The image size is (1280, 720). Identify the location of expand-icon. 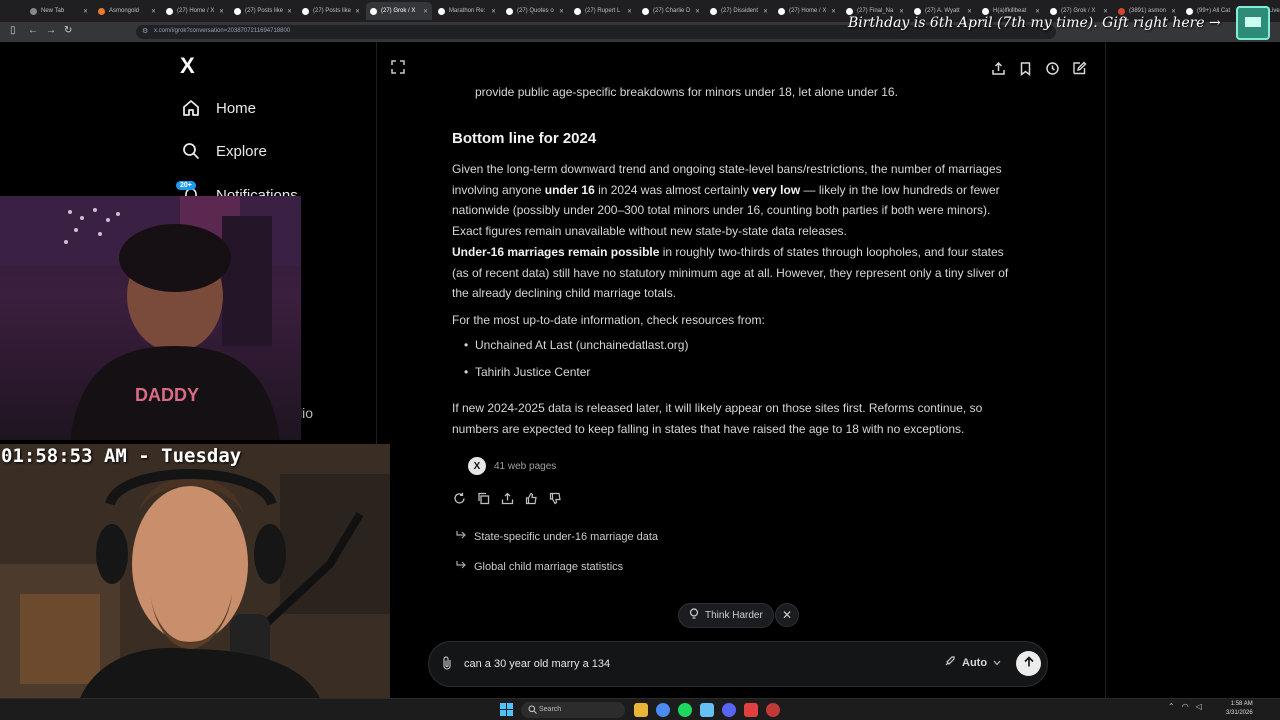
(398, 69).